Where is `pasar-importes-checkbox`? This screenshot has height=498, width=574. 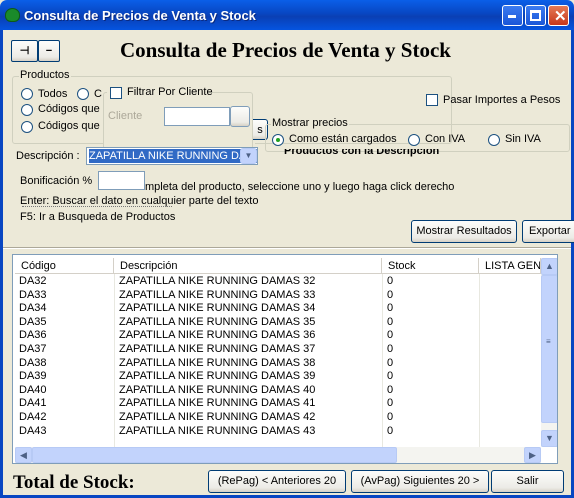
pasar-importes-checkbox is located at coordinates (432, 100).